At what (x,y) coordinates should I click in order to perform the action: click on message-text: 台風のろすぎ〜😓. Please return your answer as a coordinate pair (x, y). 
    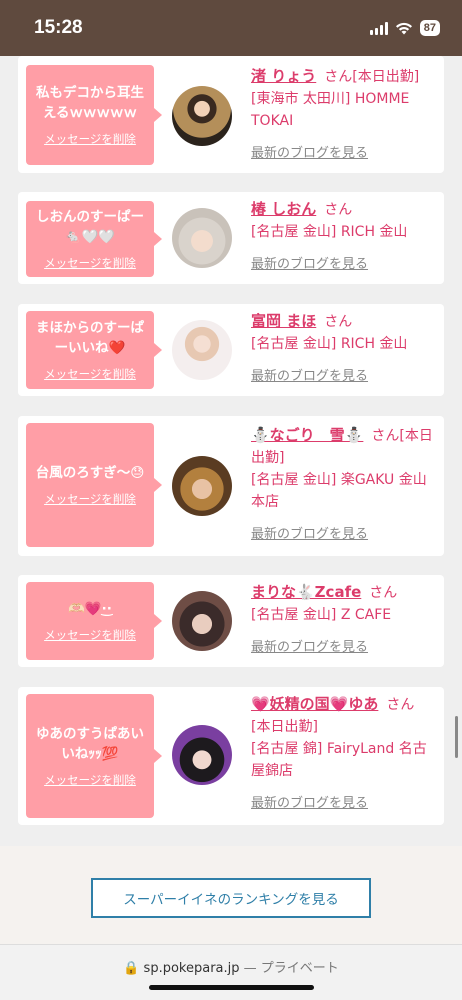
    Looking at the image, I should click on (90, 473).